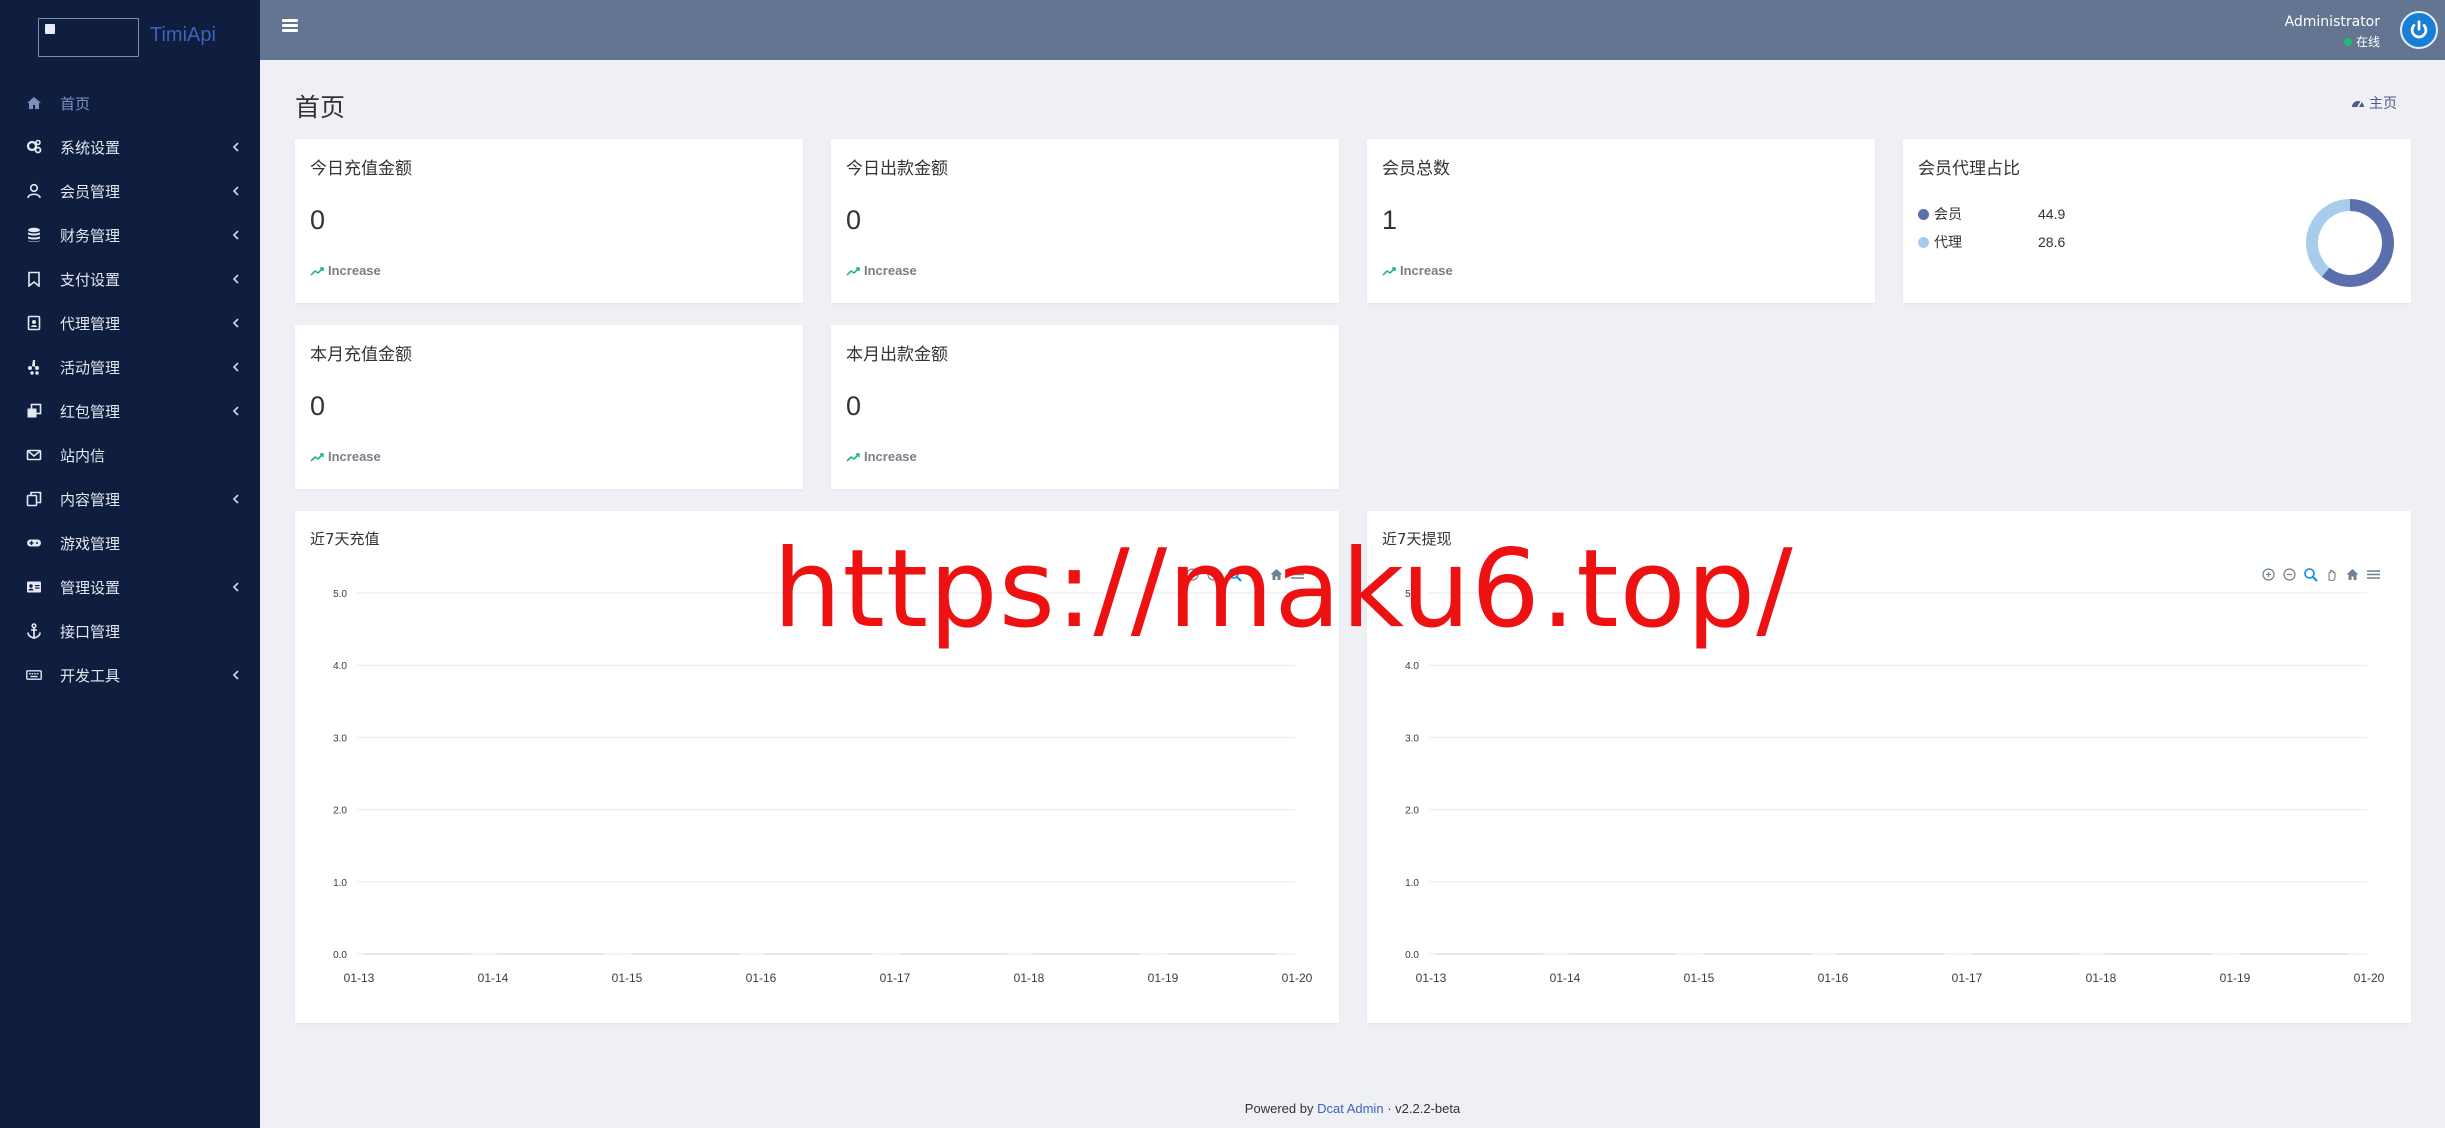 This screenshot has width=2445, height=1128. Describe the element at coordinates (34, 631) in the screenshot. I see `anchor-icon` at that location.